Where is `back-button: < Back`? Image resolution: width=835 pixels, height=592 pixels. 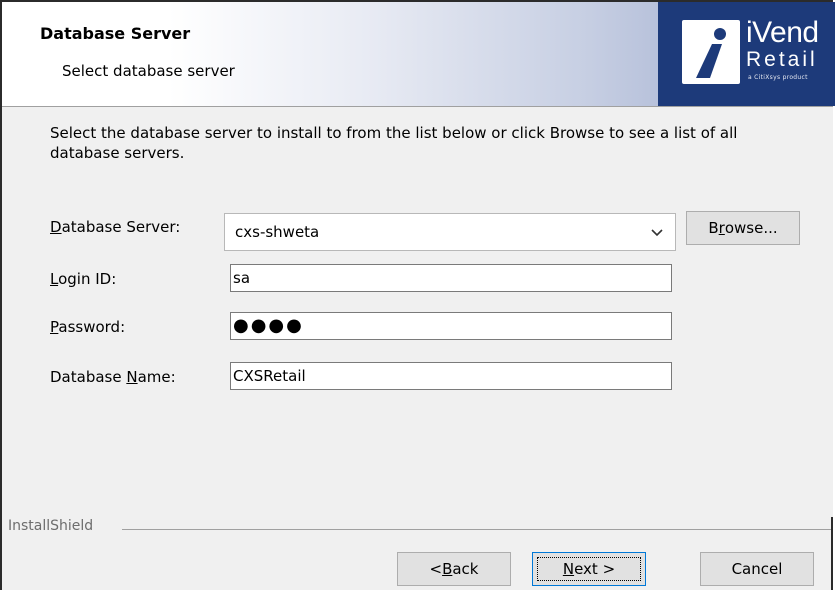 back-button: < Back is located at coordinates (454, 569).